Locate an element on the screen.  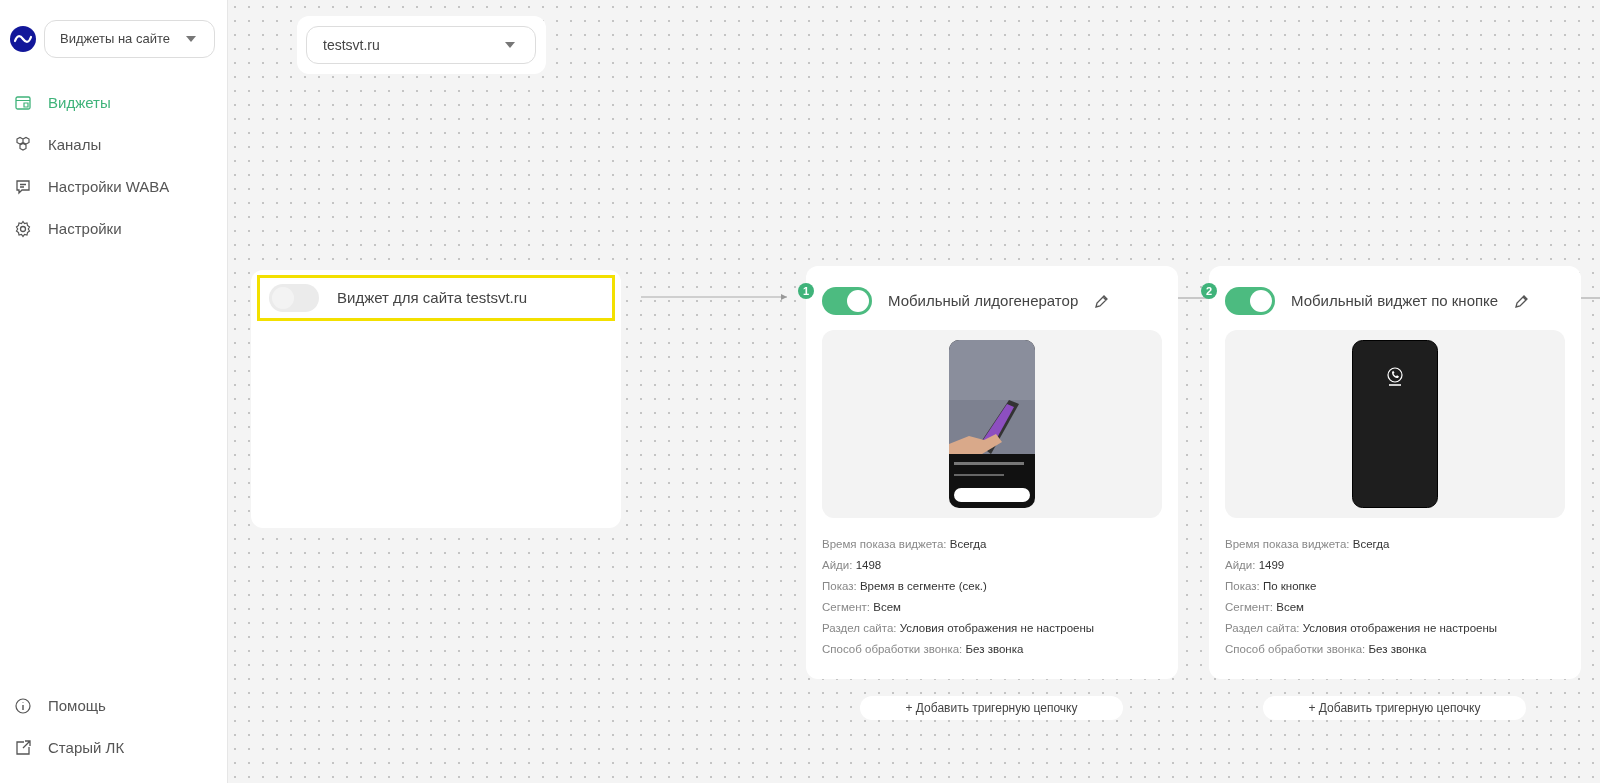
step-number: 2 is located at coordinates (1209, 291).